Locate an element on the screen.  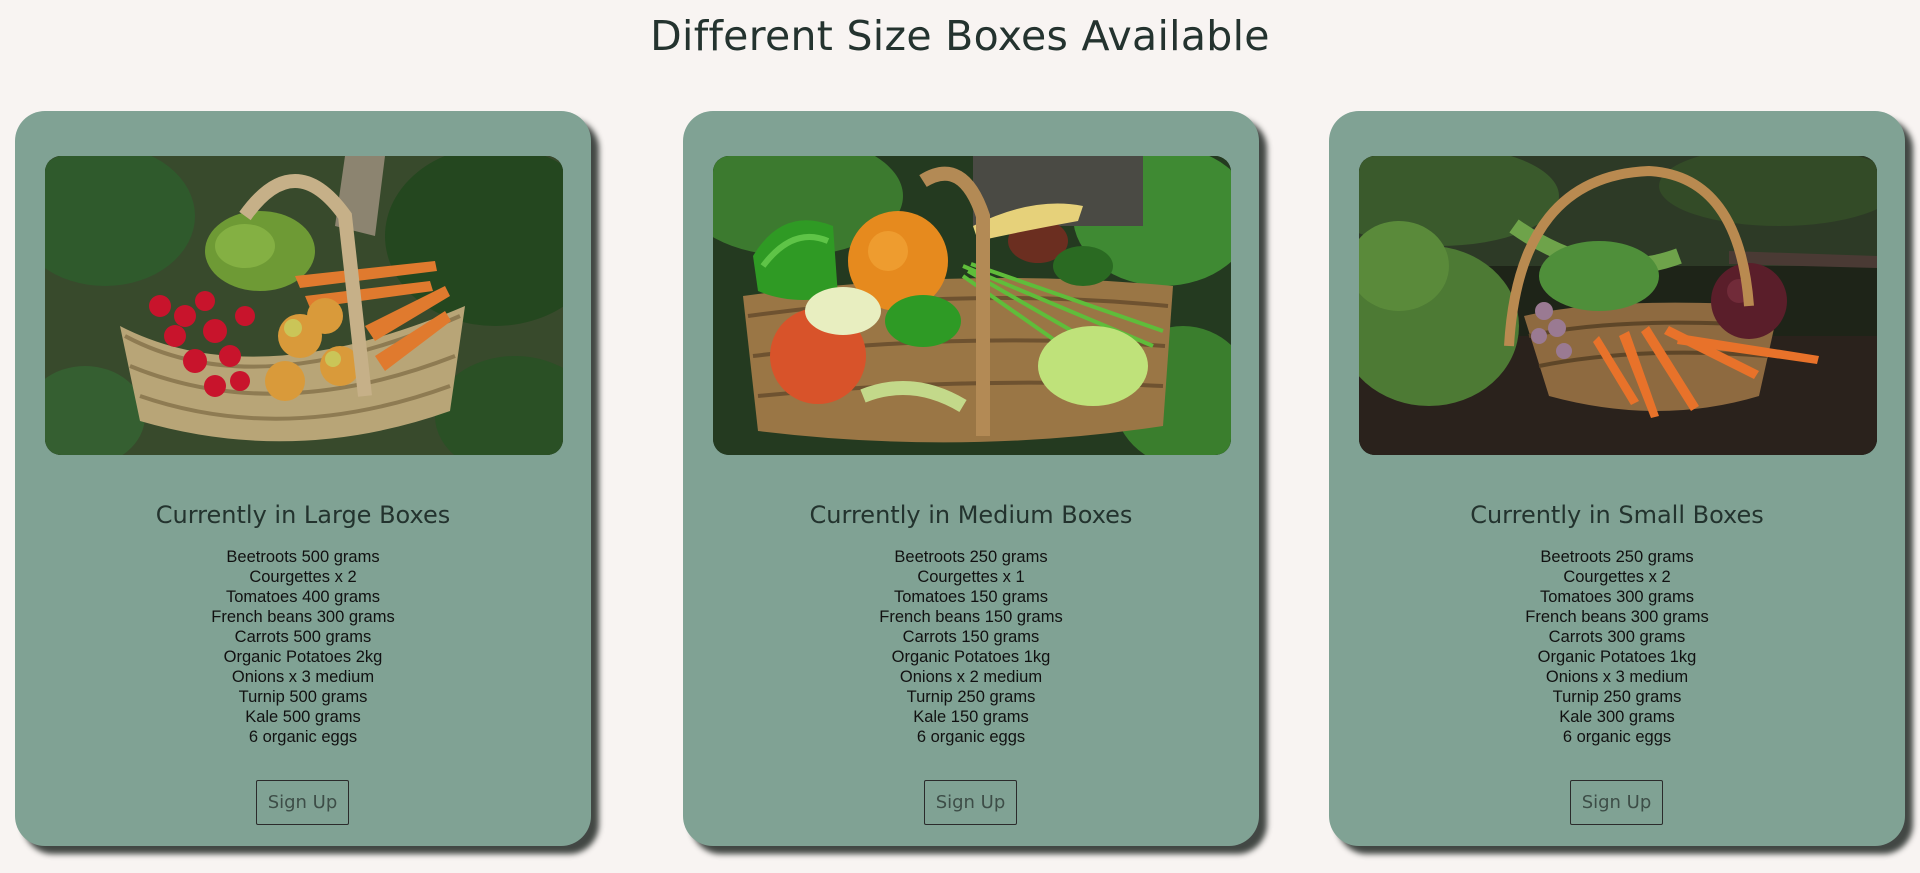
list-item: Courgettes x 1 is located at coordinates (971, 577).